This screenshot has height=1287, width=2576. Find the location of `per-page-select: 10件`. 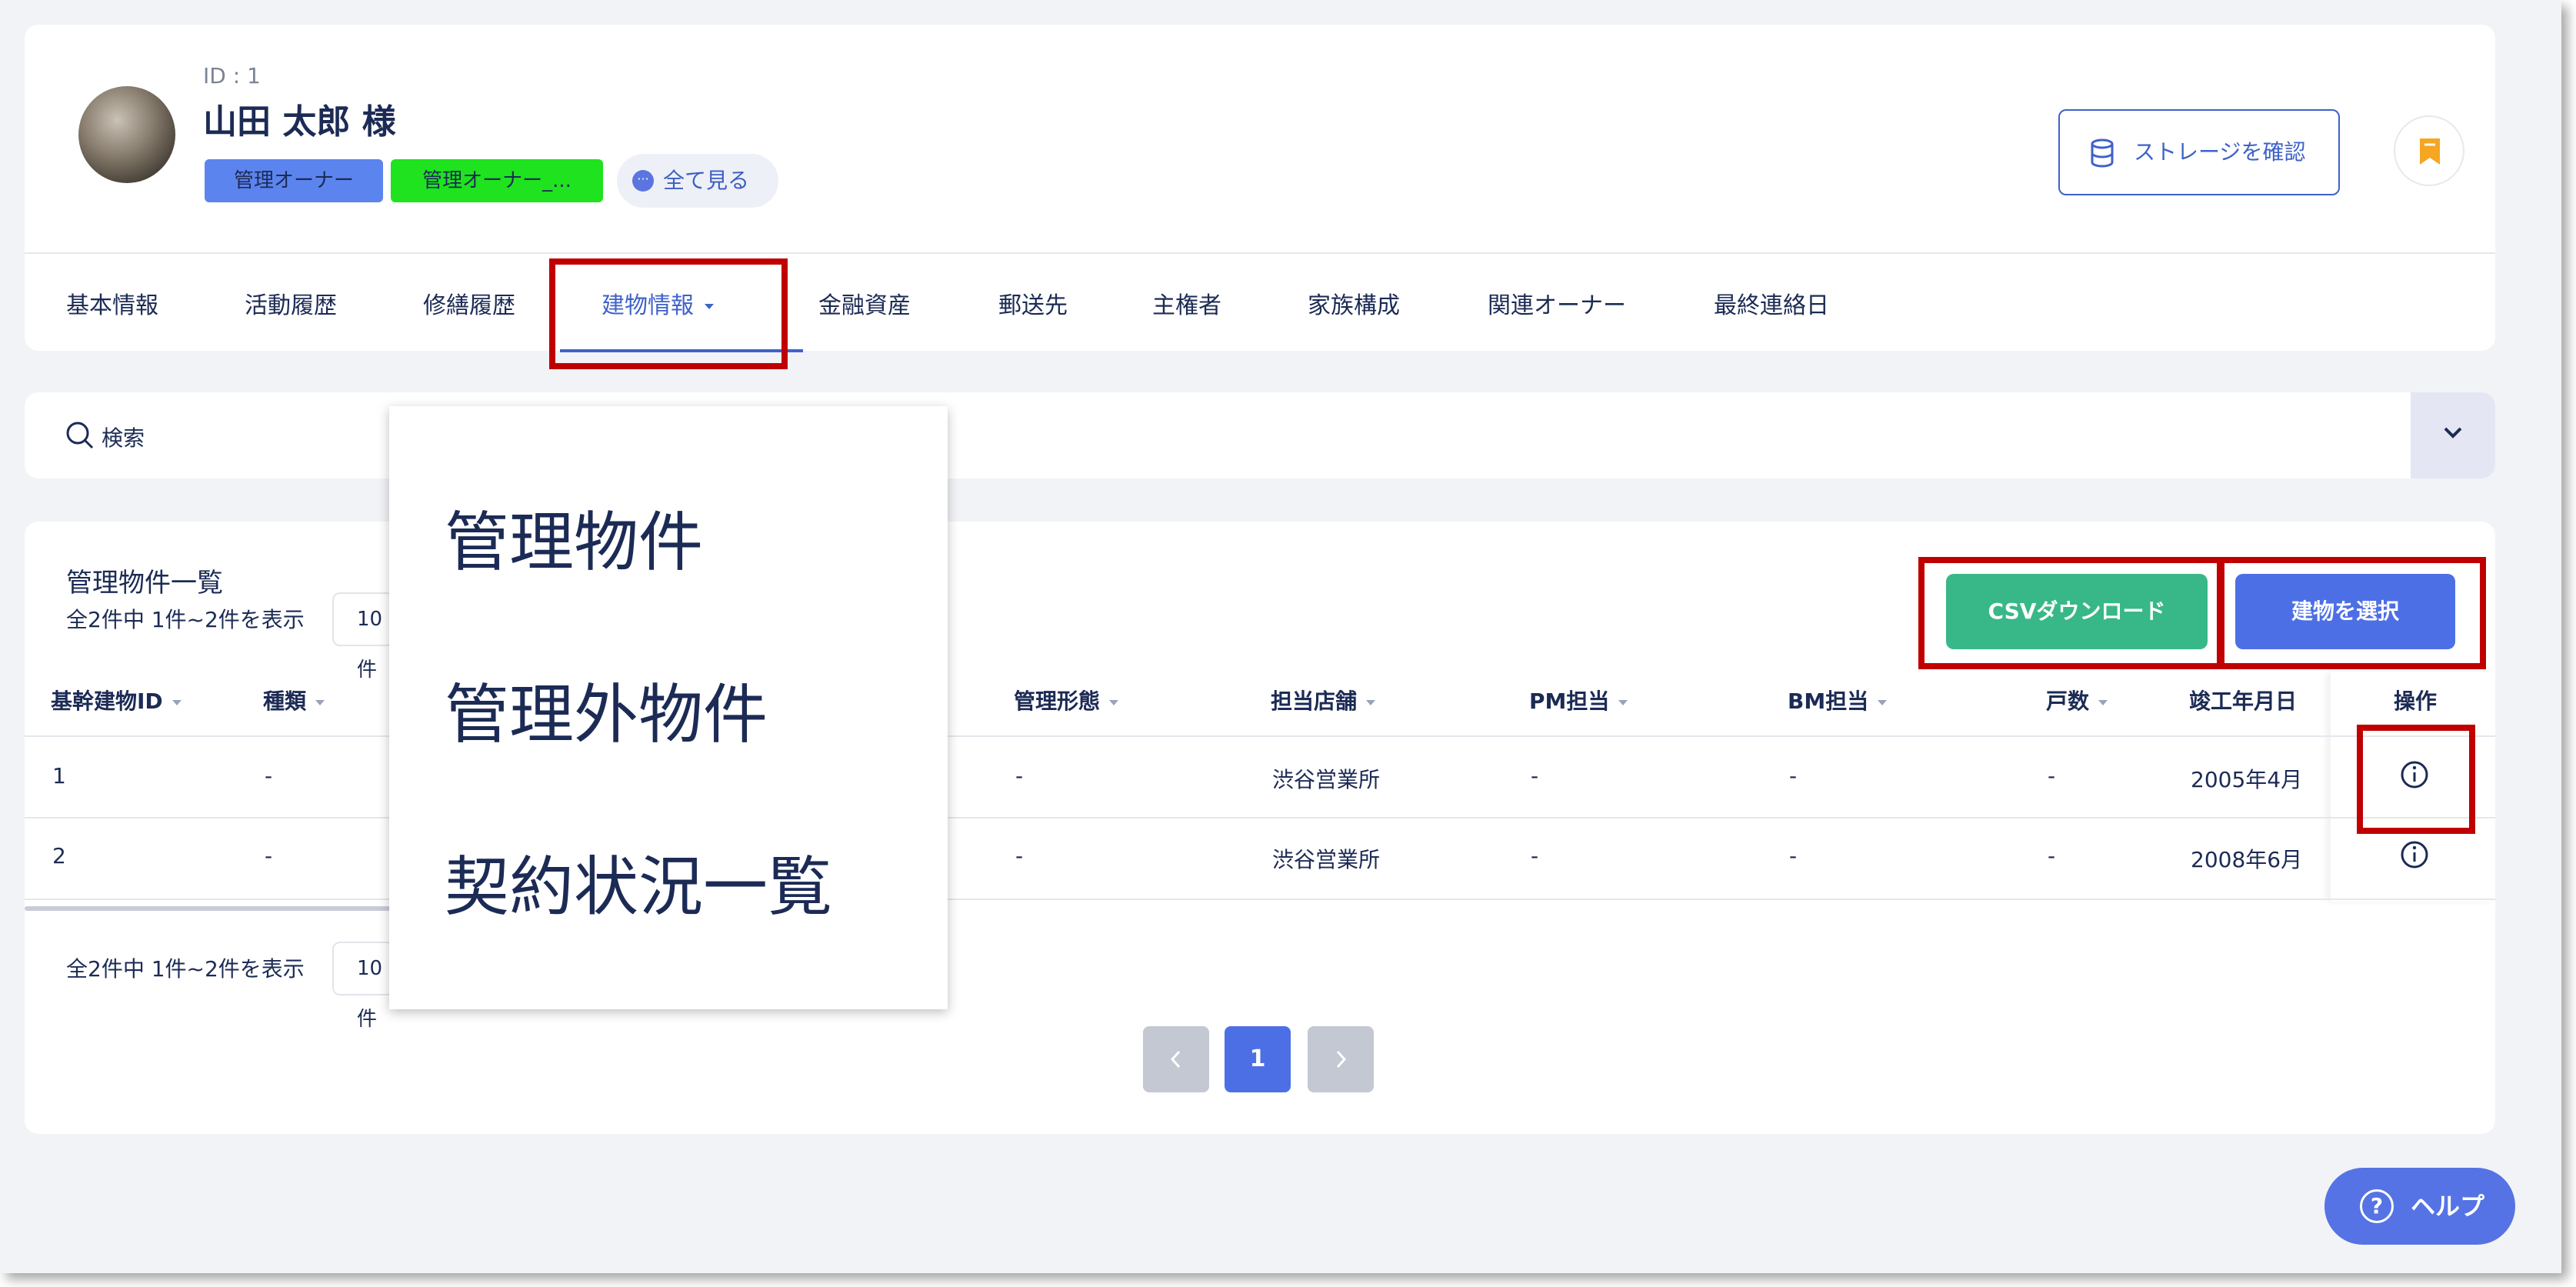

per-page-select: 10件 is located at coordinates (363, 637).